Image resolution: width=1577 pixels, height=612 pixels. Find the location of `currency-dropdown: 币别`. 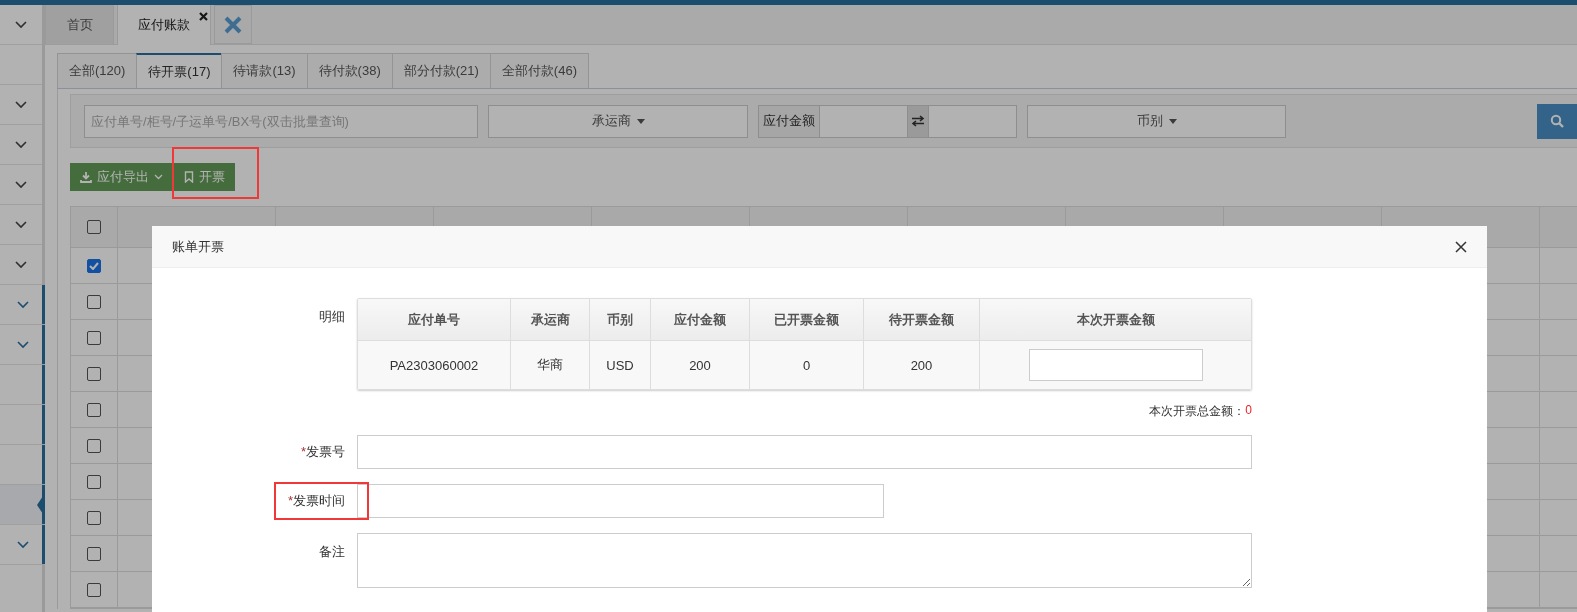

currency-dropdown: 币别 is located at coordinates (1156, 121).